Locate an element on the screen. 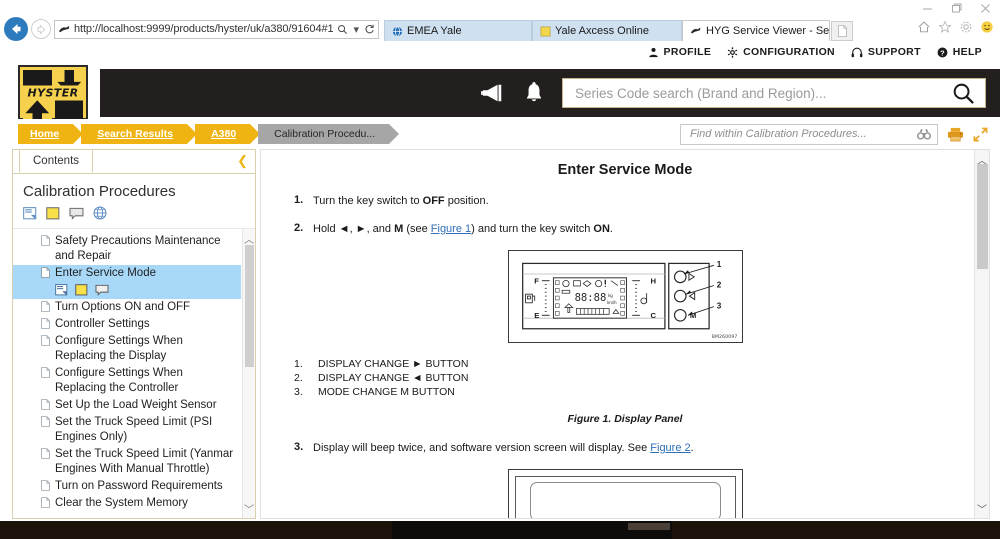  favorites-star-icon is located at coordinates (945, 27).